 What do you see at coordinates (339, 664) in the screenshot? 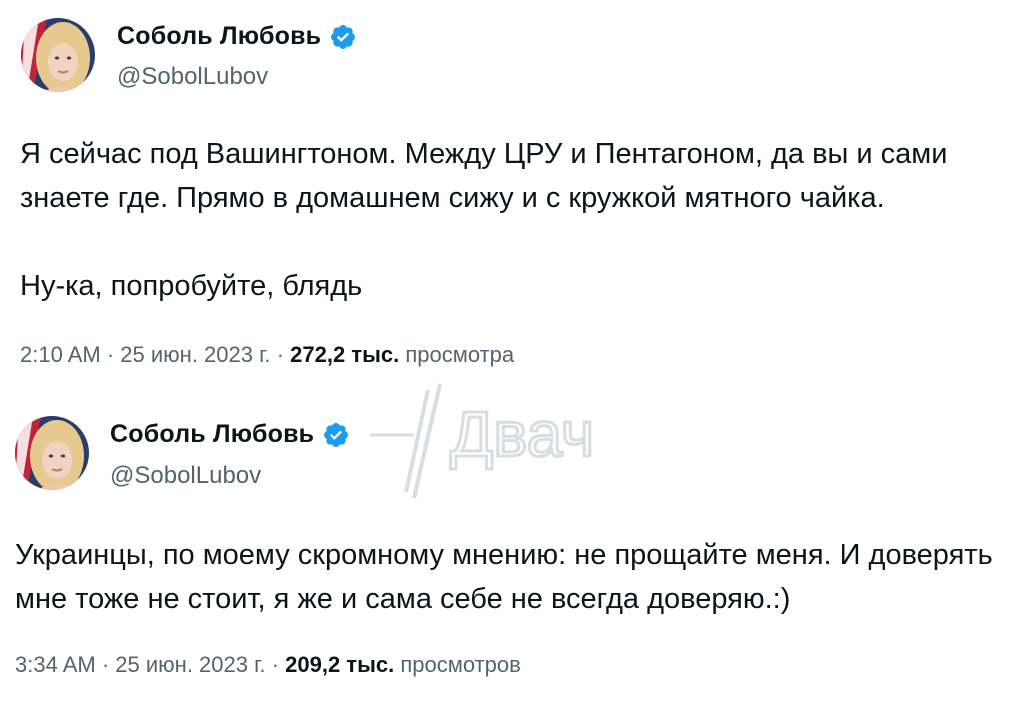
I see `views-count: 209,2 тыс.` at bounding box center [339, 664].